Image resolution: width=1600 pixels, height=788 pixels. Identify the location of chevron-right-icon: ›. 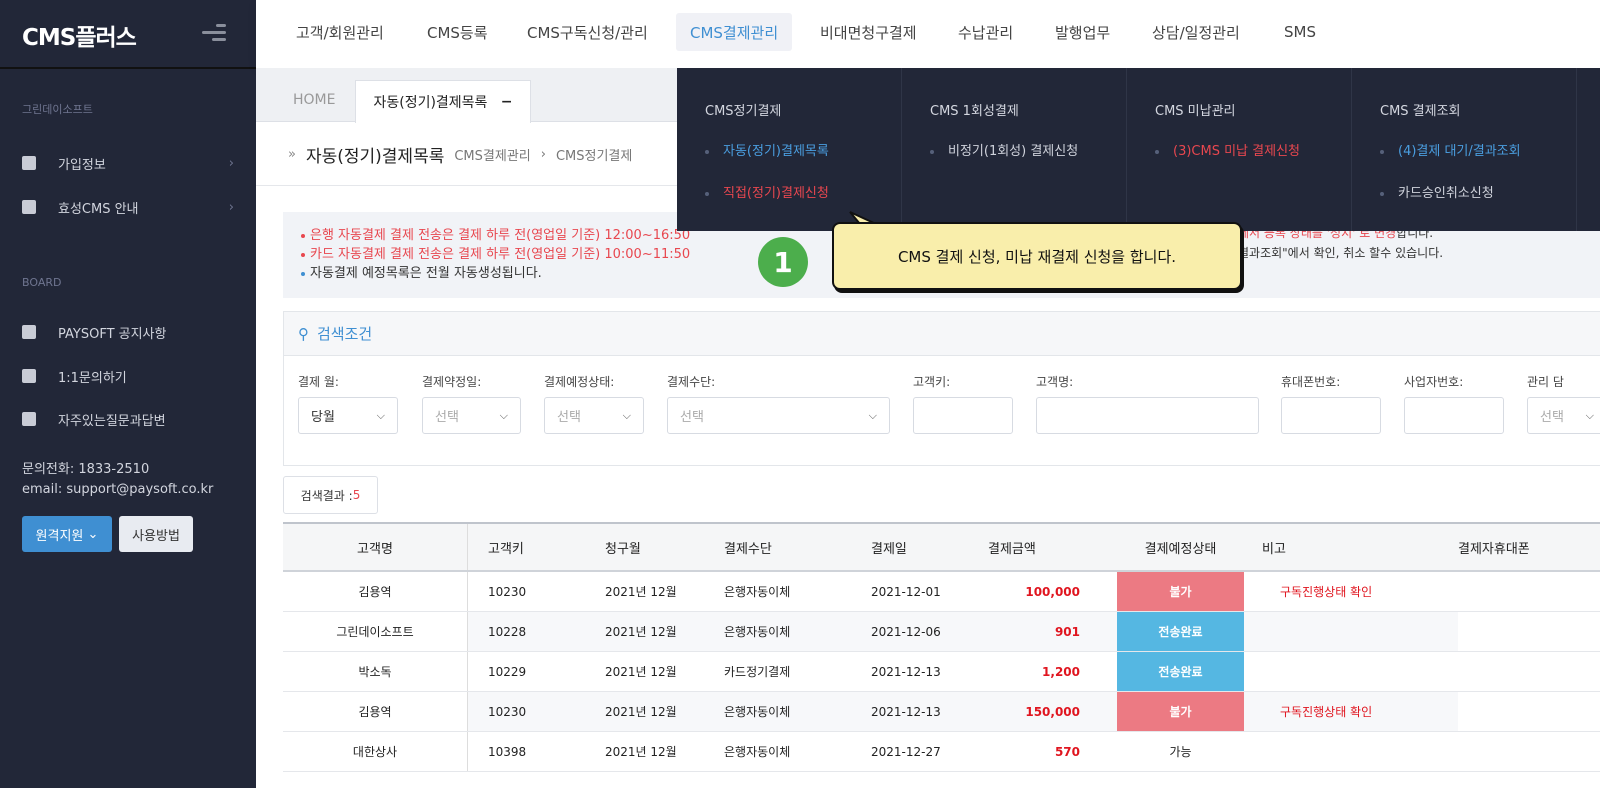
(543, 154).